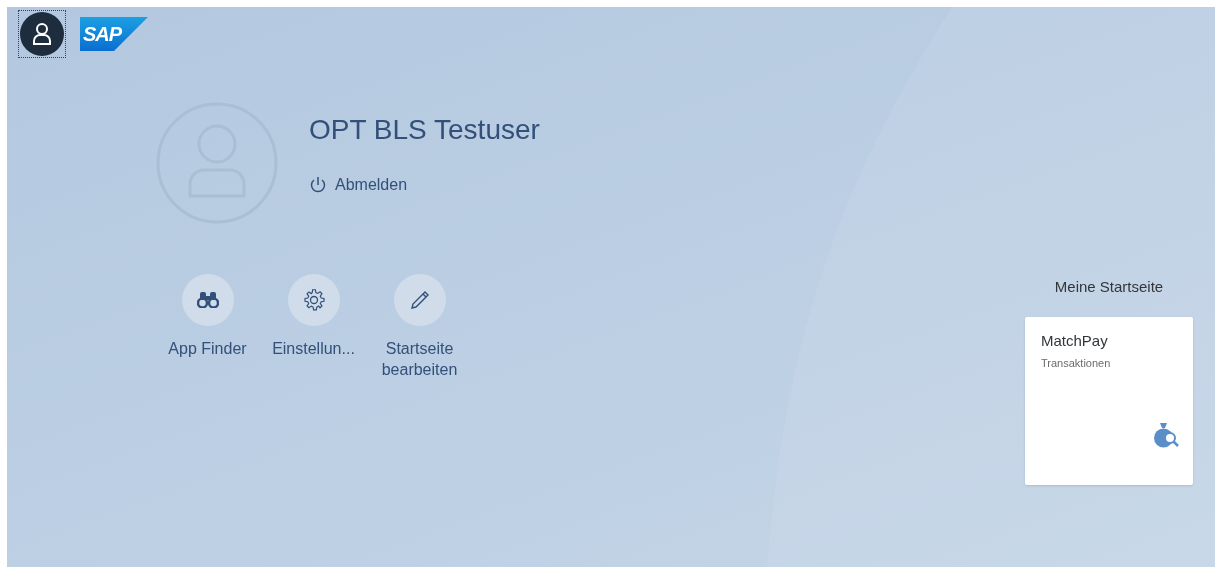  I want to click on person-icon, so click(42, 34).